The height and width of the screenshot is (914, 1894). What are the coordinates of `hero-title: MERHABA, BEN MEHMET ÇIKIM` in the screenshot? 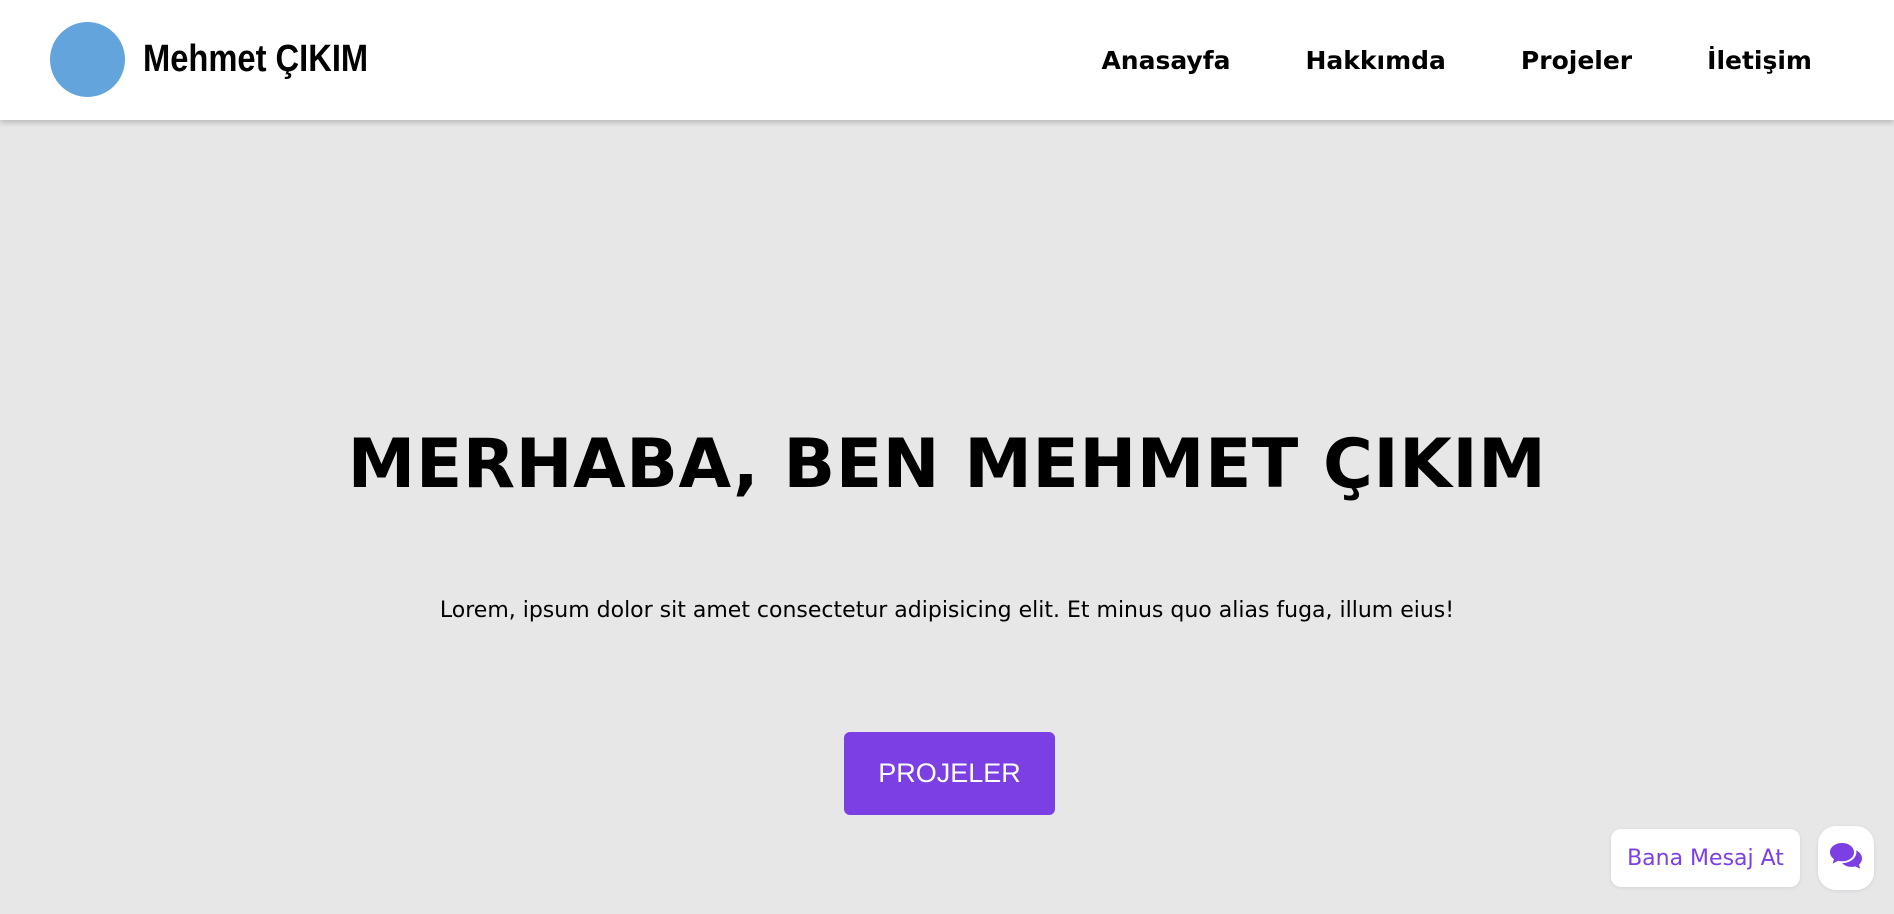 It's located at (947, 464).